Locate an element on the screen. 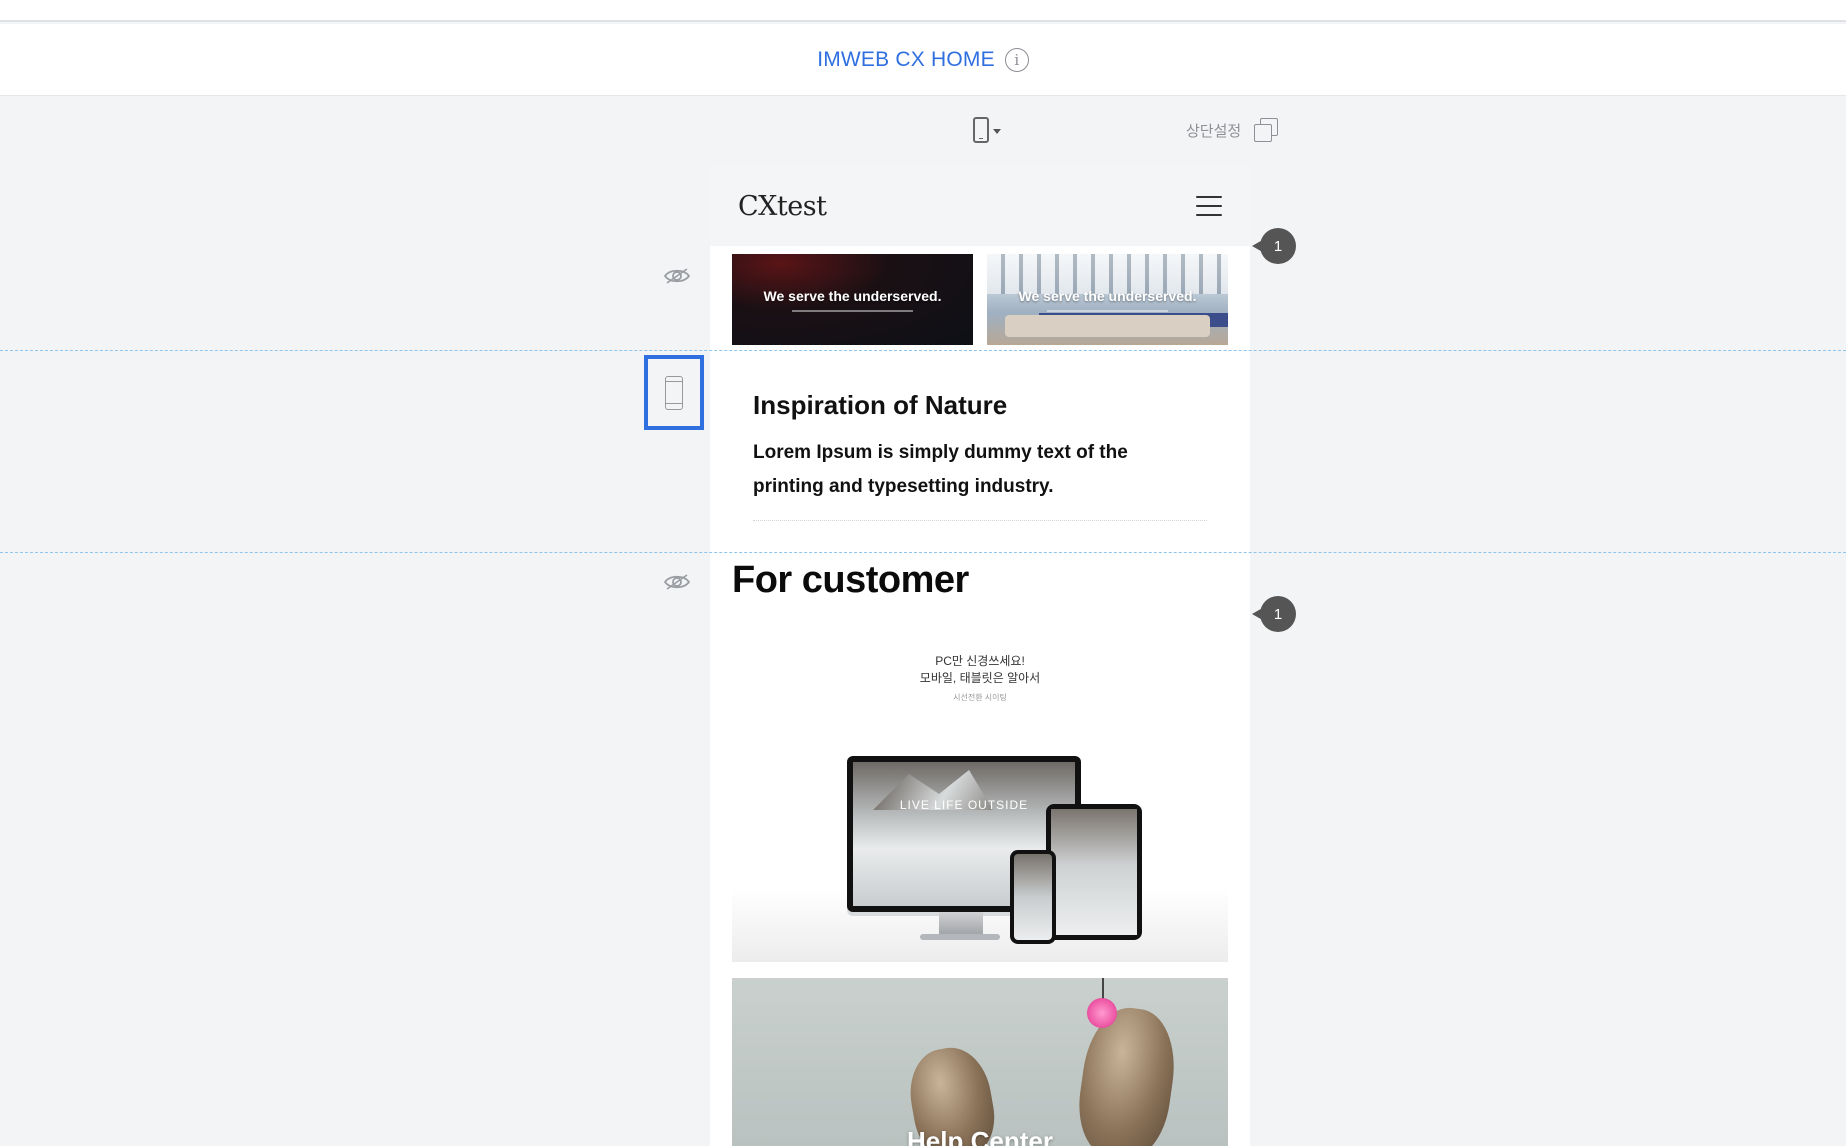  promo-line-1: PC만 신경쓰세요! is located at coordinates (980, 661).